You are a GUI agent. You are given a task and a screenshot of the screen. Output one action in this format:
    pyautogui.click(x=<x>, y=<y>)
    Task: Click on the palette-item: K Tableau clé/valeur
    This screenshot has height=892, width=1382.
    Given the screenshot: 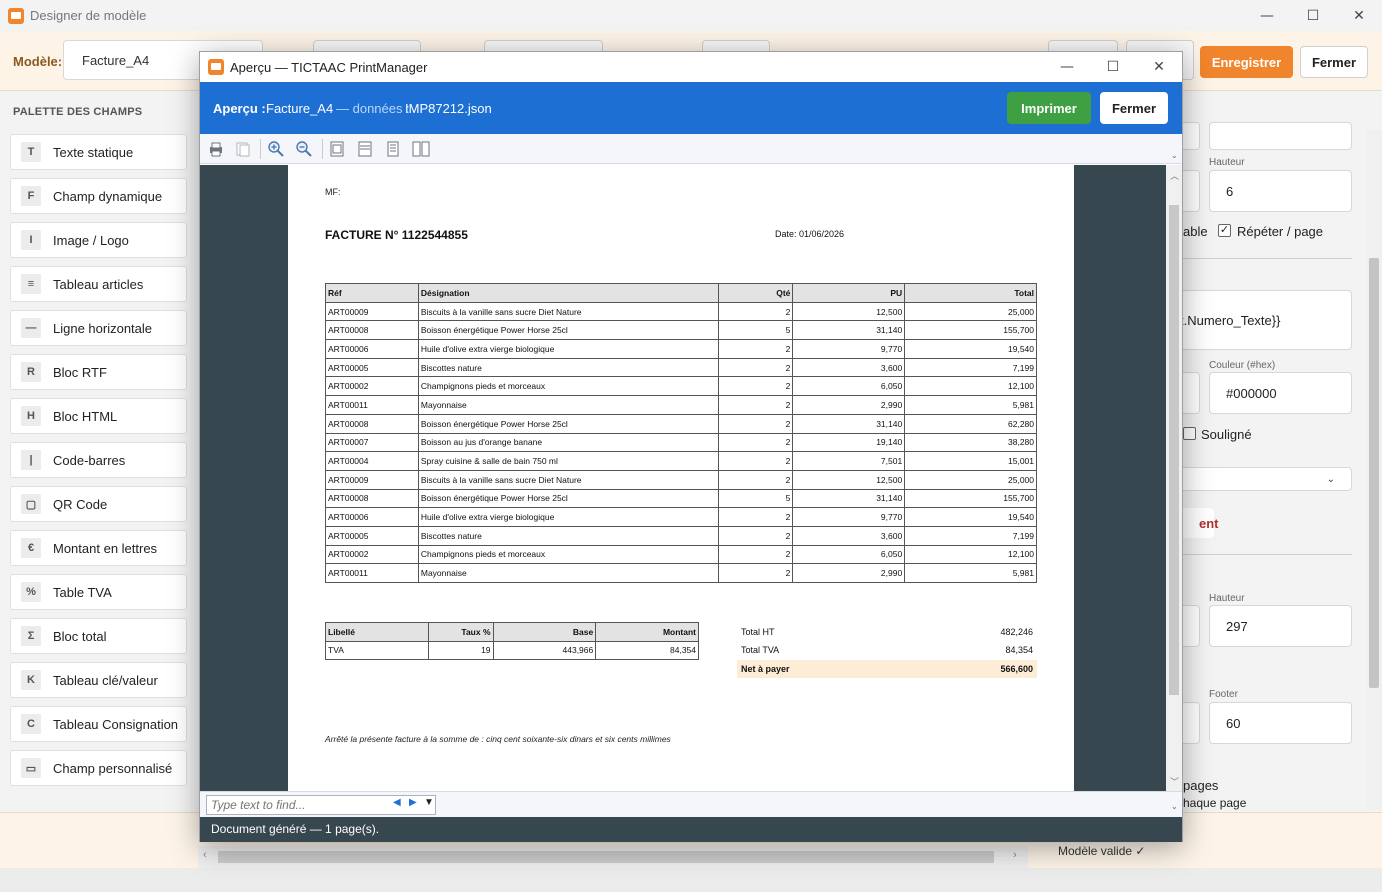 What is the action you would take?
    pyautogui.click(x=98, y=680)
    